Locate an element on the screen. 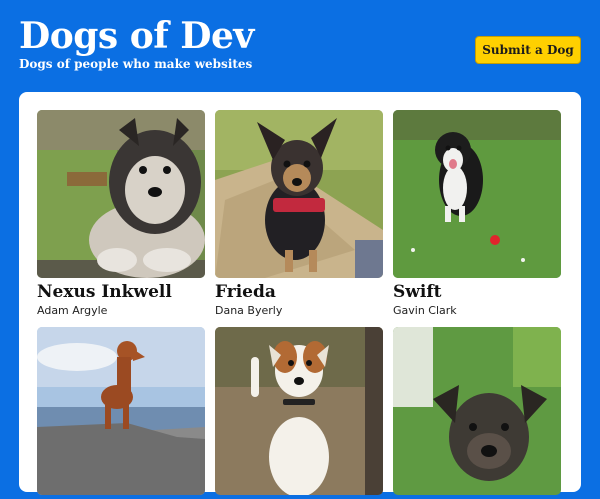 This screenshot has height=499, width=600. dog-name: Swift is located at coordinates (477, 292).